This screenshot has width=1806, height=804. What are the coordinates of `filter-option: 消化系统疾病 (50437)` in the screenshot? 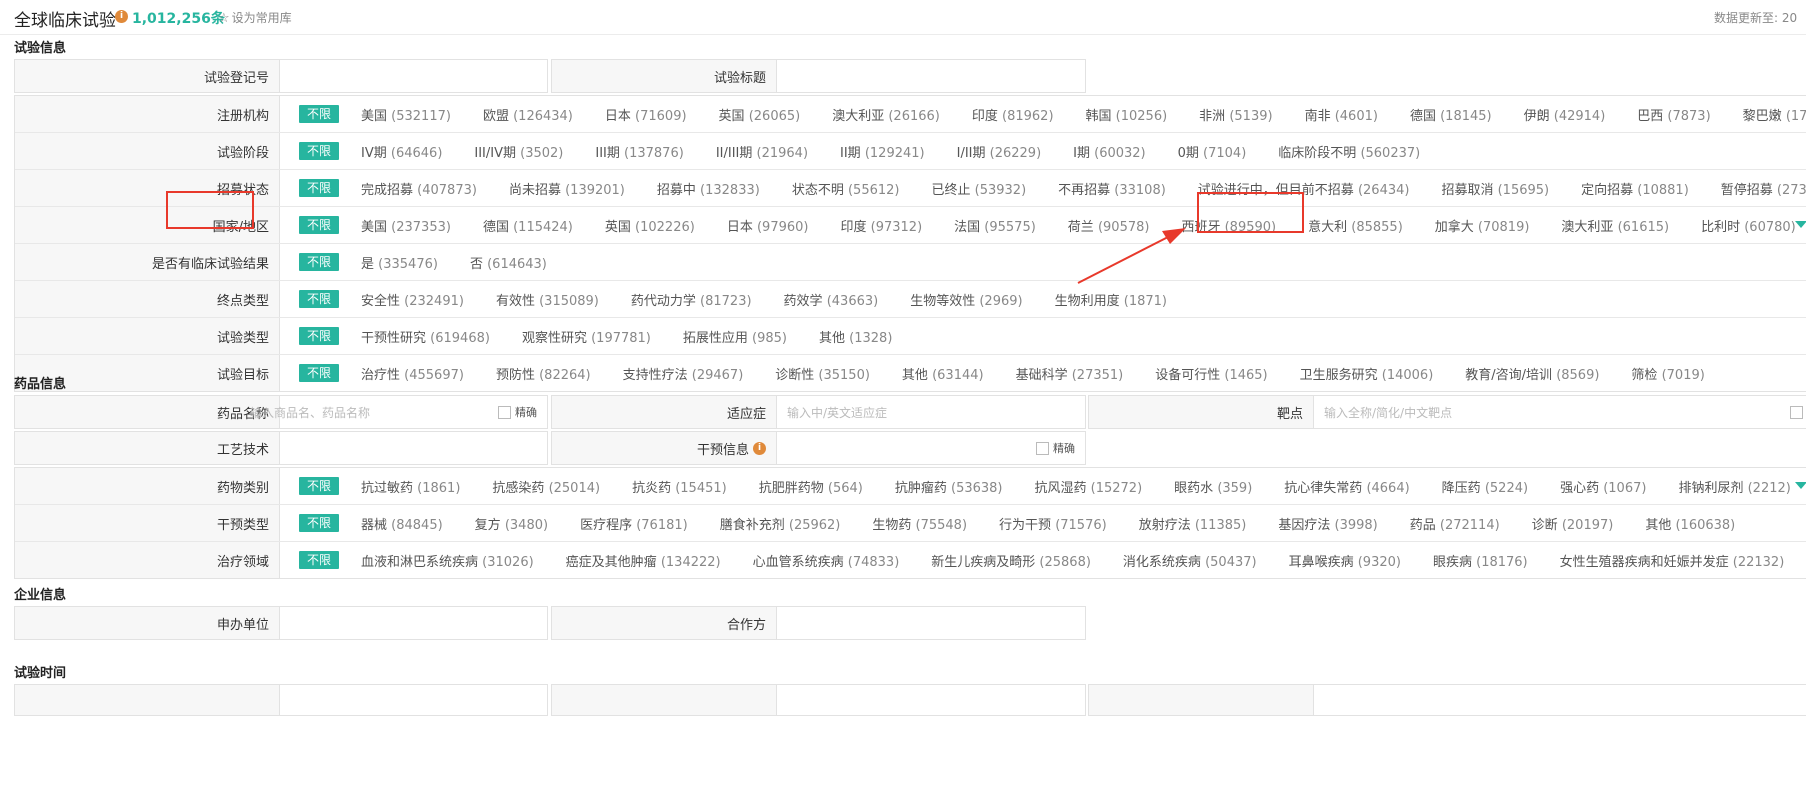 It's located at (1190, 560).